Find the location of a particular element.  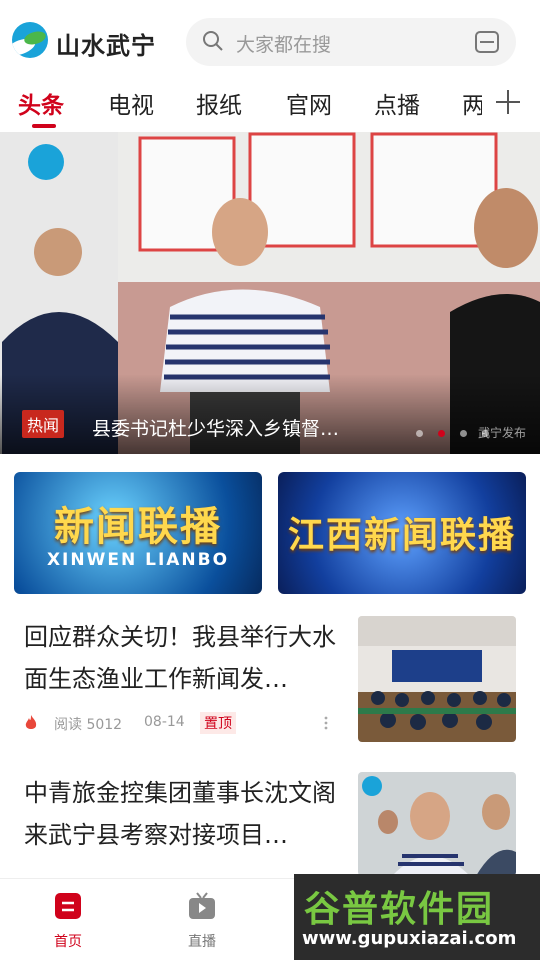

more-options-icon is located at coordinates (326, 723).